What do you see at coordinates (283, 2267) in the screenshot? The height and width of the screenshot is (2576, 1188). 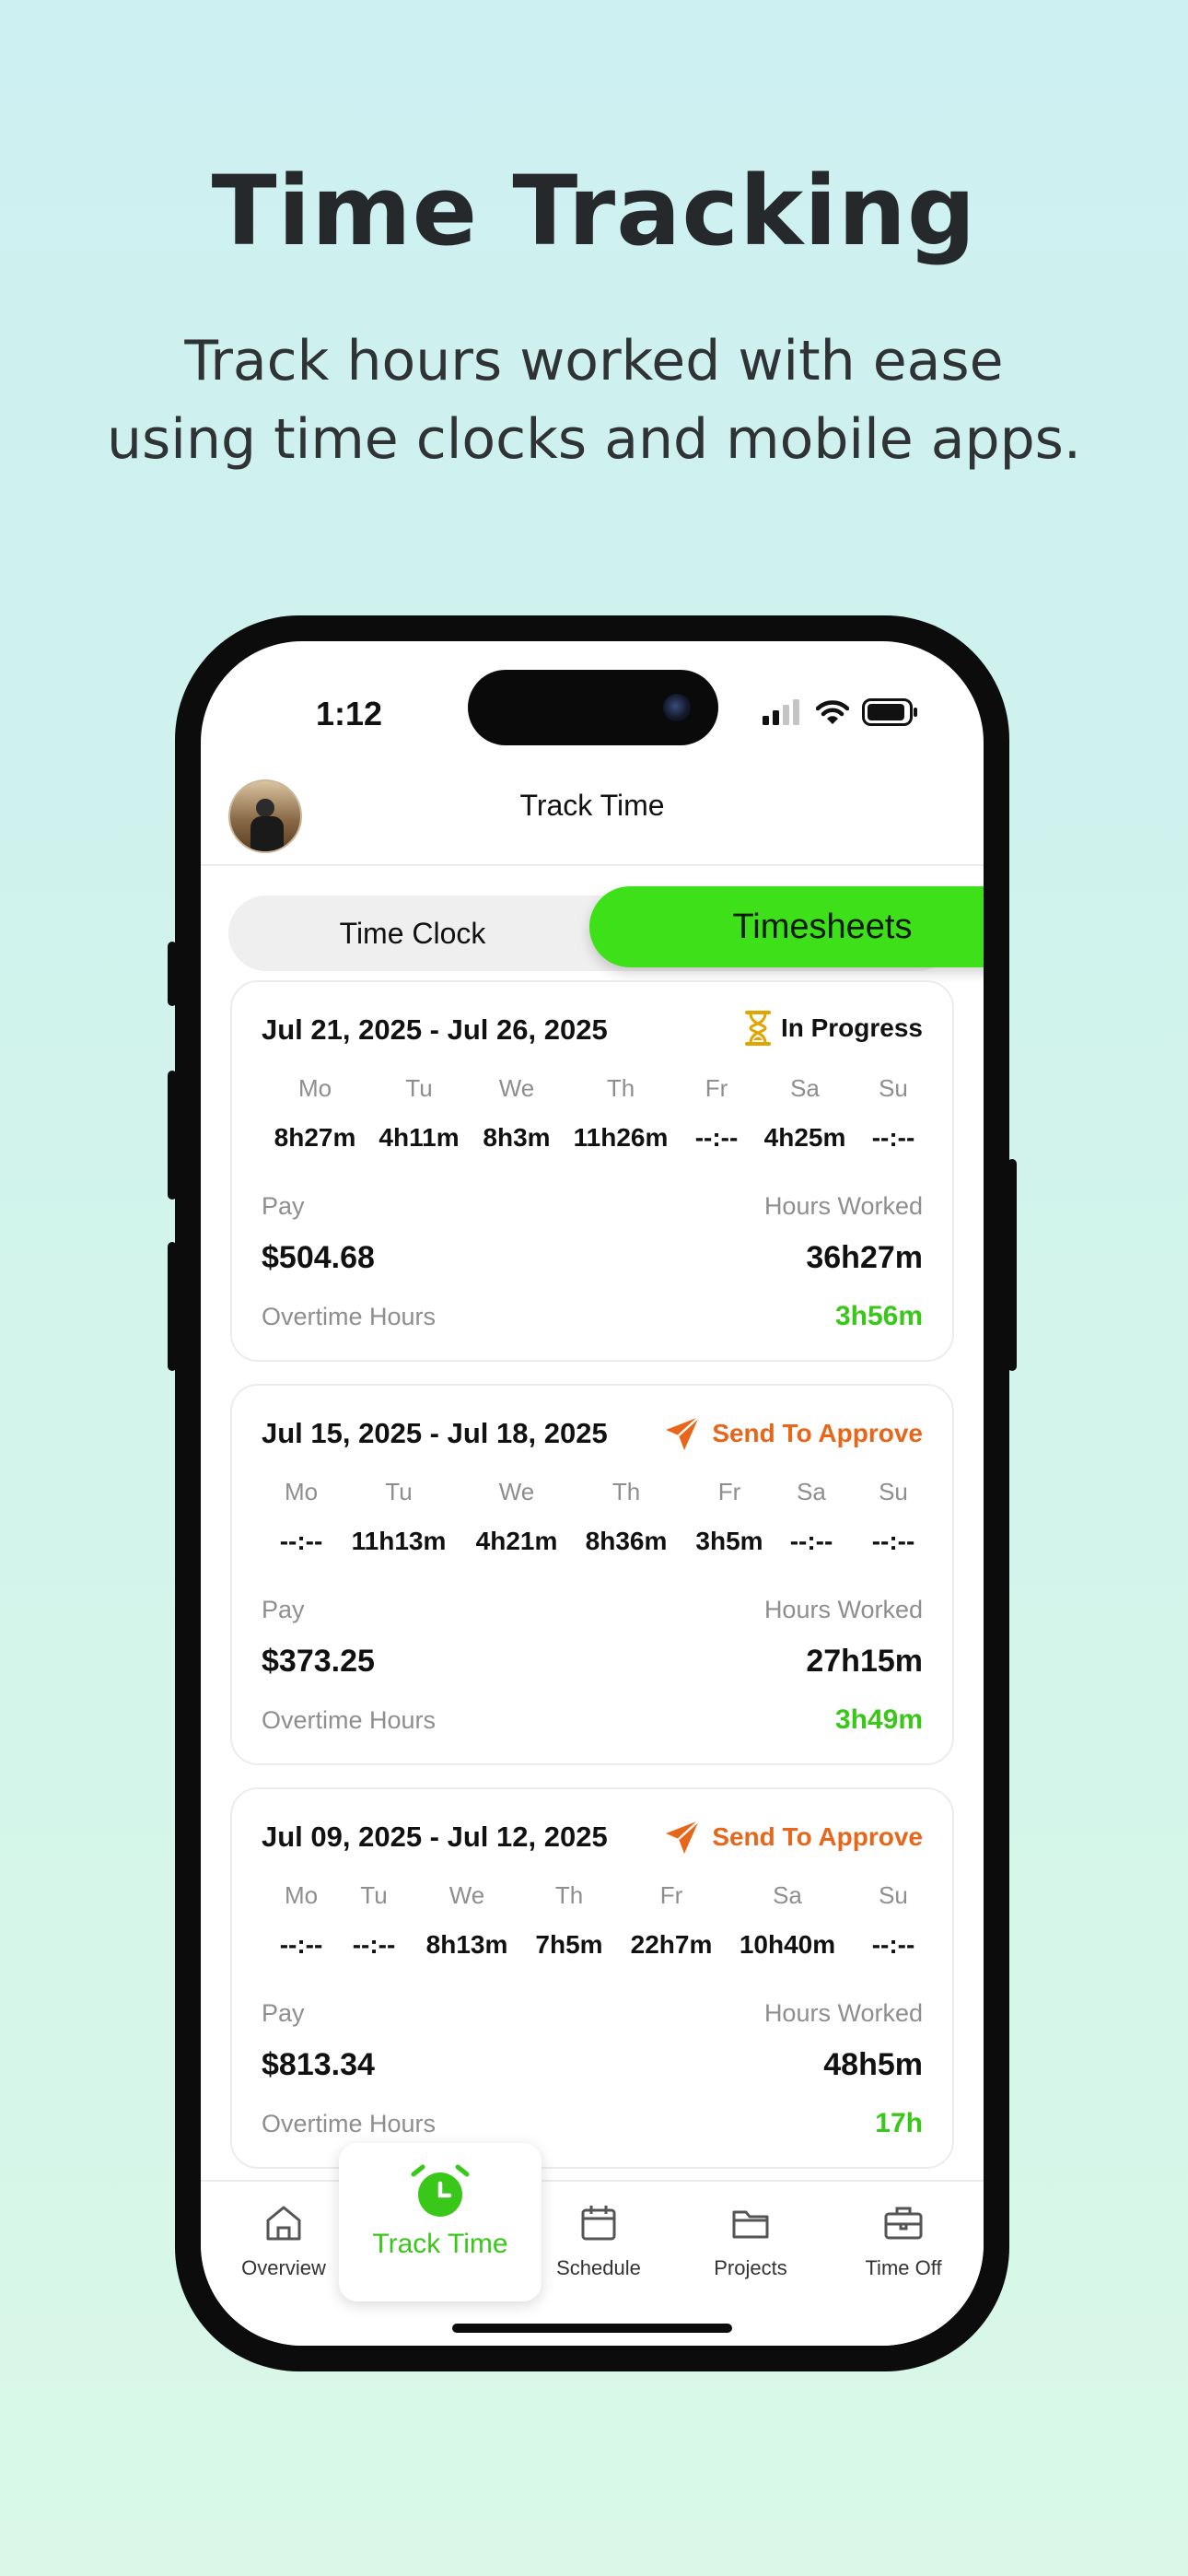 I see `nav-label: Overview` at bounding box center [283, 2267].